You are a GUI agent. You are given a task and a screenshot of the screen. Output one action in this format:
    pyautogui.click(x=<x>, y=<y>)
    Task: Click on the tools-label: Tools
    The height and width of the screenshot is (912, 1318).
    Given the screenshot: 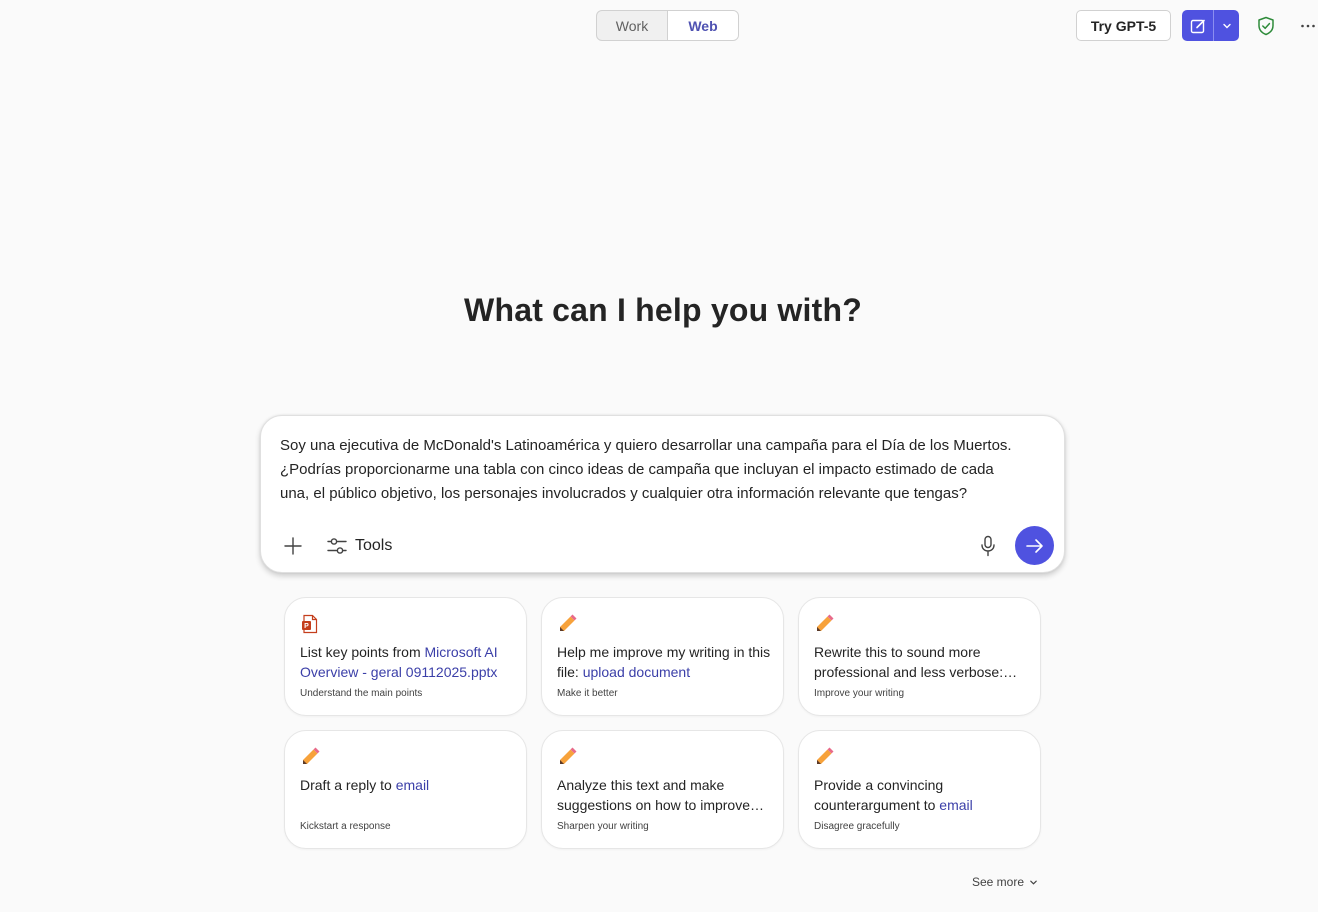 What is the action you would take?
    pyautogui.click(x=374, y=545)
    